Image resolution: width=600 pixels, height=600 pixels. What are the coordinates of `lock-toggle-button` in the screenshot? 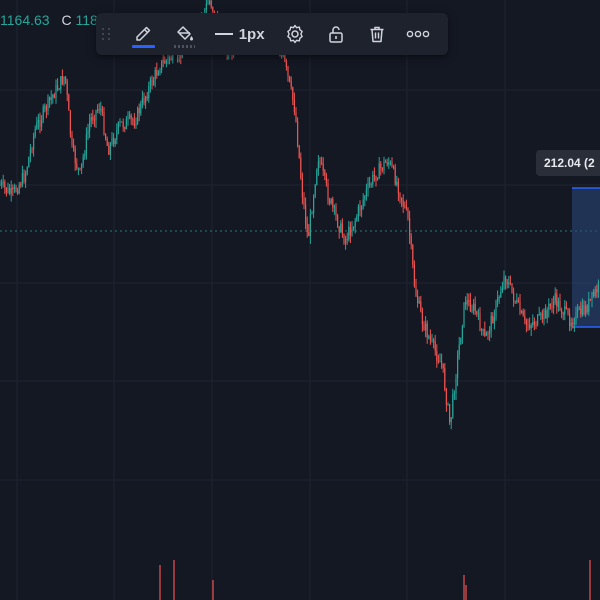 It's located at (335, 34).